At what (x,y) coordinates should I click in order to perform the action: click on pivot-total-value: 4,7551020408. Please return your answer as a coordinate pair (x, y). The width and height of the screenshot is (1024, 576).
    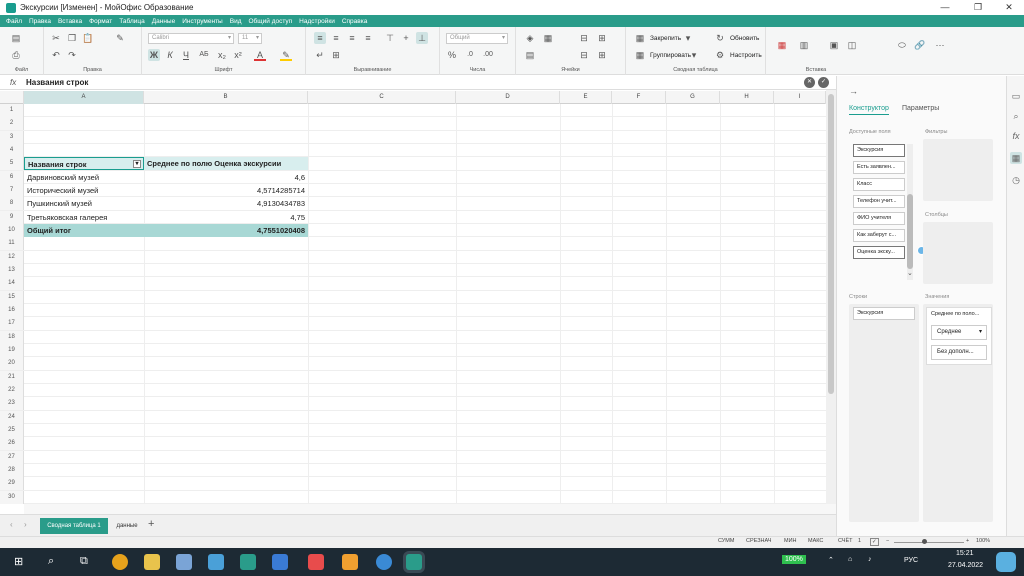
    Looking at the image, I should click on (226, 230).